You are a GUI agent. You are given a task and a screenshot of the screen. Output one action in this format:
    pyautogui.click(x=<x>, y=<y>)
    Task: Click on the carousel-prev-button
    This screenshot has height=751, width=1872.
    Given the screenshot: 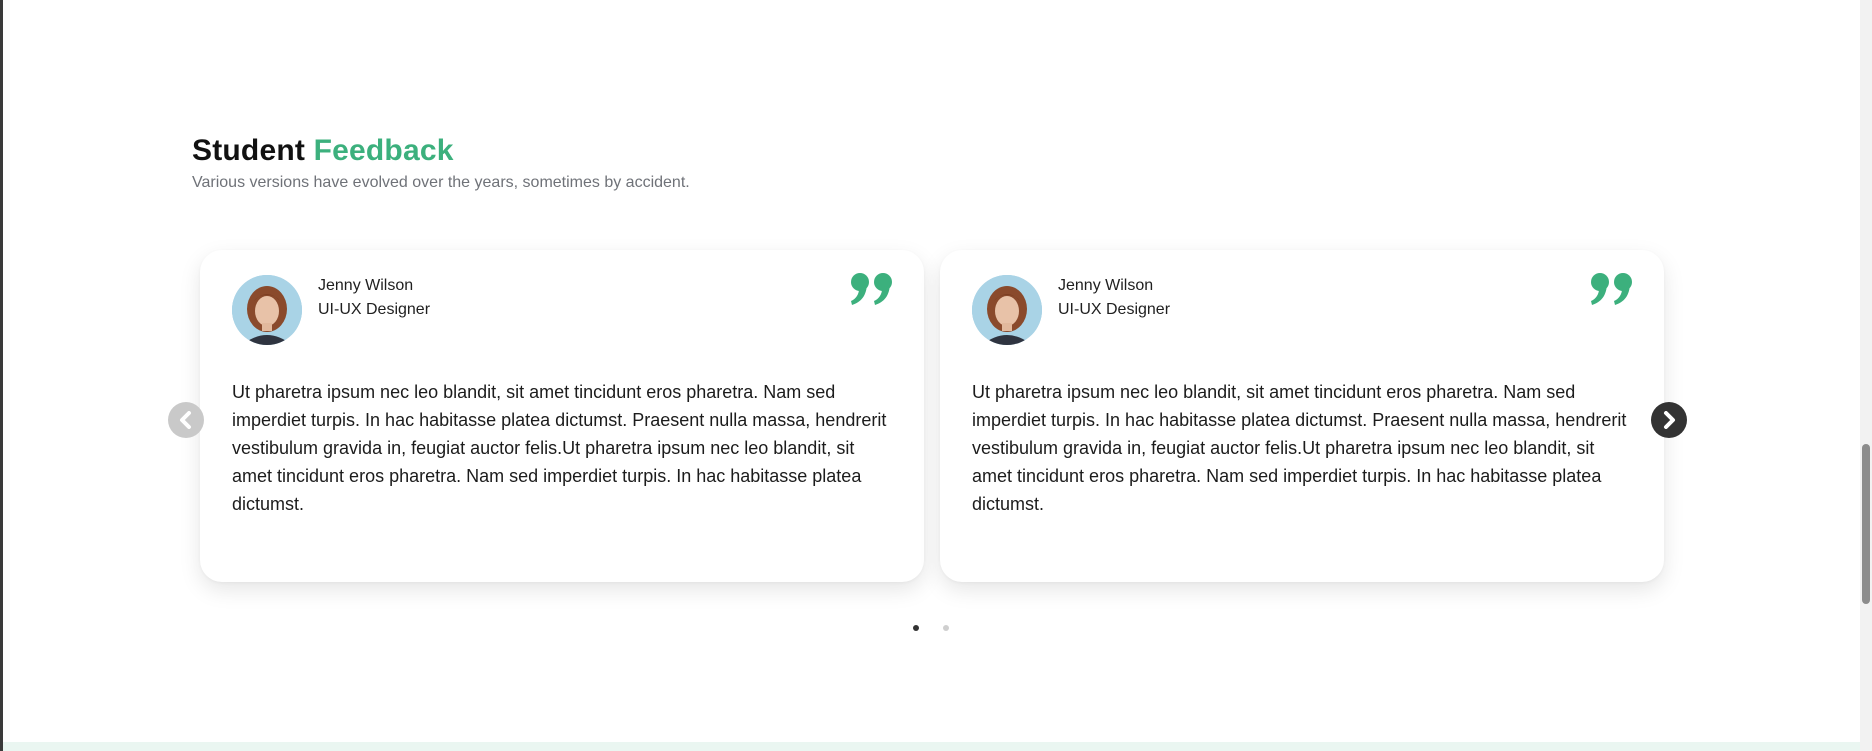 What is the action you would take?
    pyautogui.click(x=186, y=420)
    